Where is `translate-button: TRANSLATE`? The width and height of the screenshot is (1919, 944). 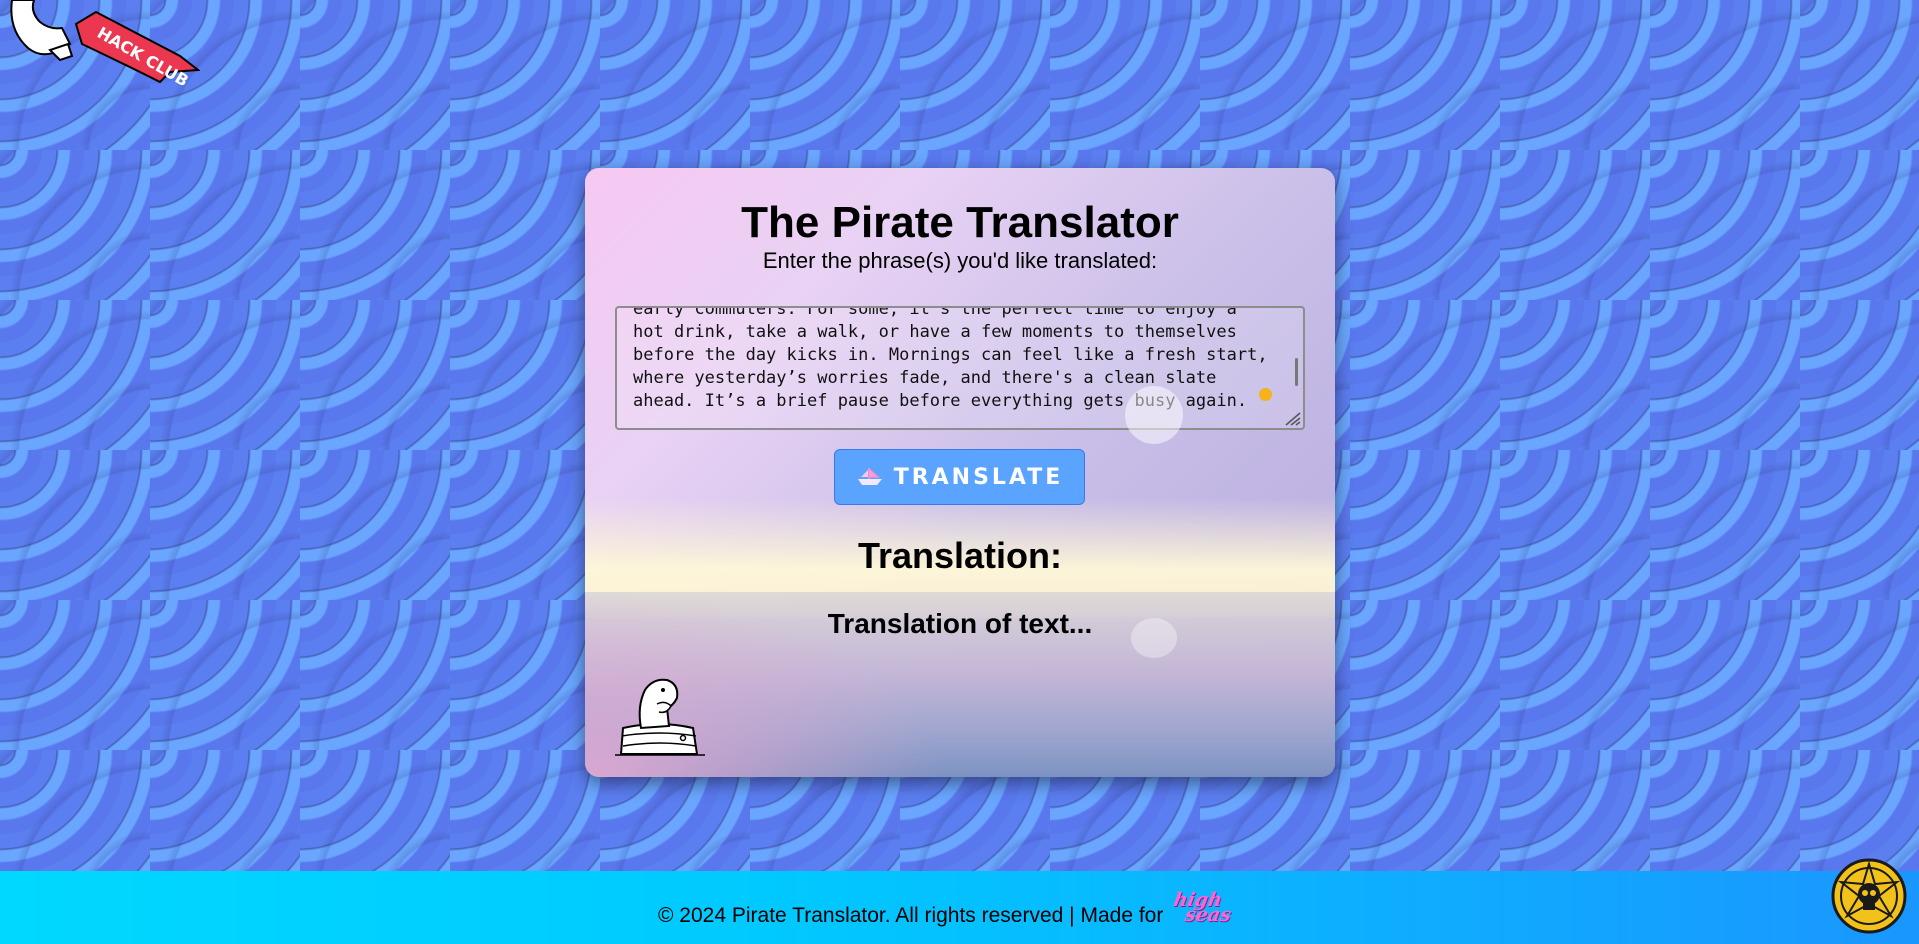
translate-button: TRANSLATE is located at coordinates (959, 477).